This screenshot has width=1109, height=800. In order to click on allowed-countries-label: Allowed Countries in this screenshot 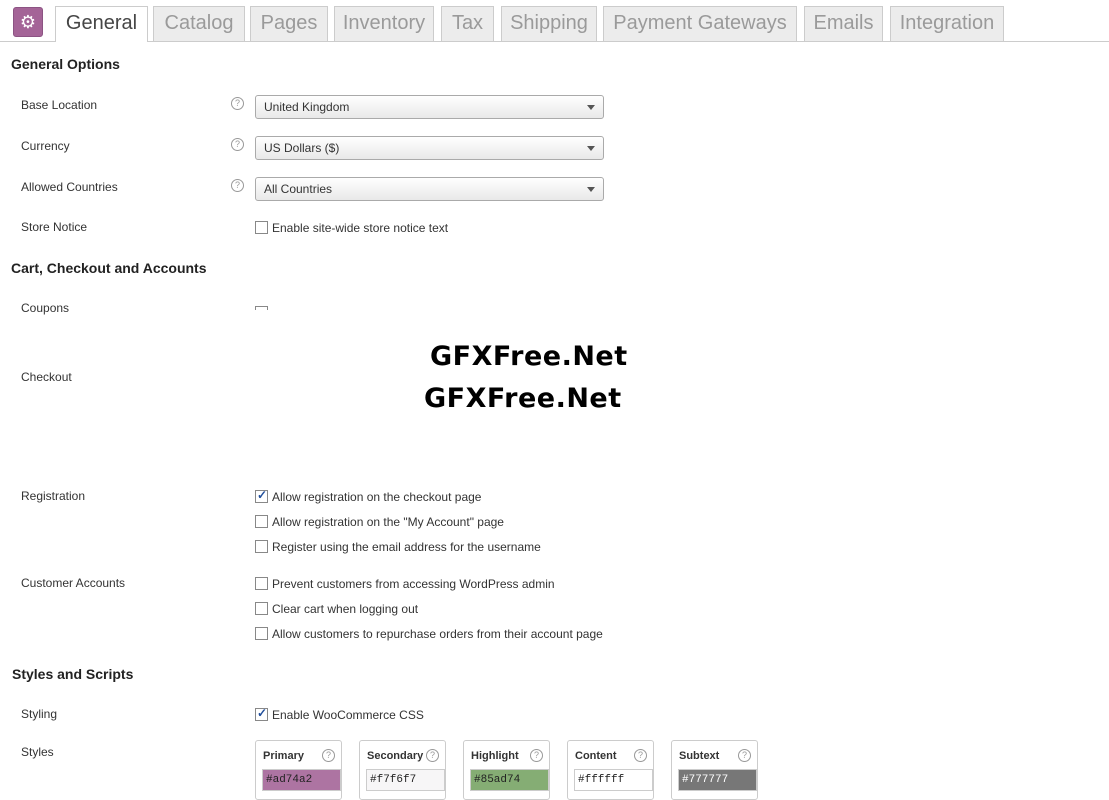, I will do `click(69, 187)`.